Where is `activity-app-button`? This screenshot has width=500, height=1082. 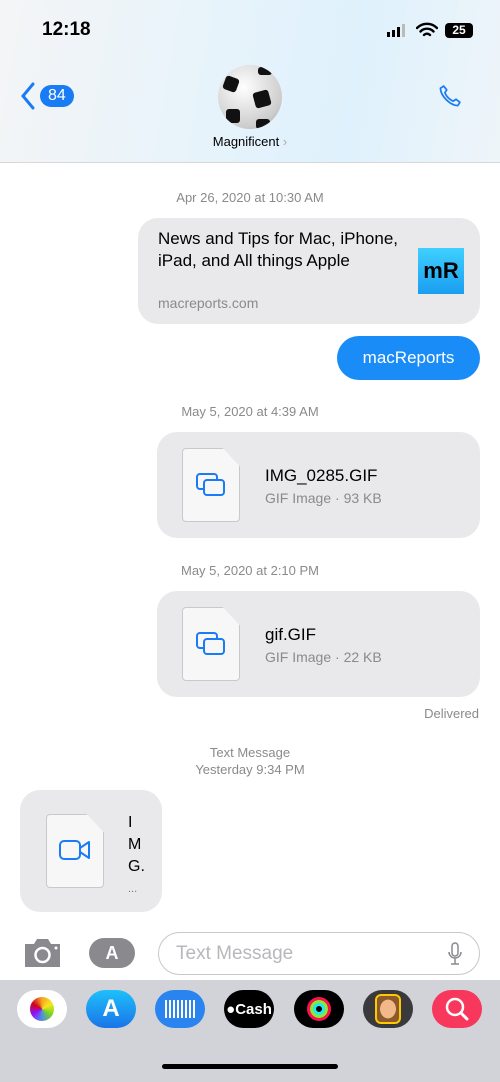
activity-app-button is located at coordinates (319, 1009).